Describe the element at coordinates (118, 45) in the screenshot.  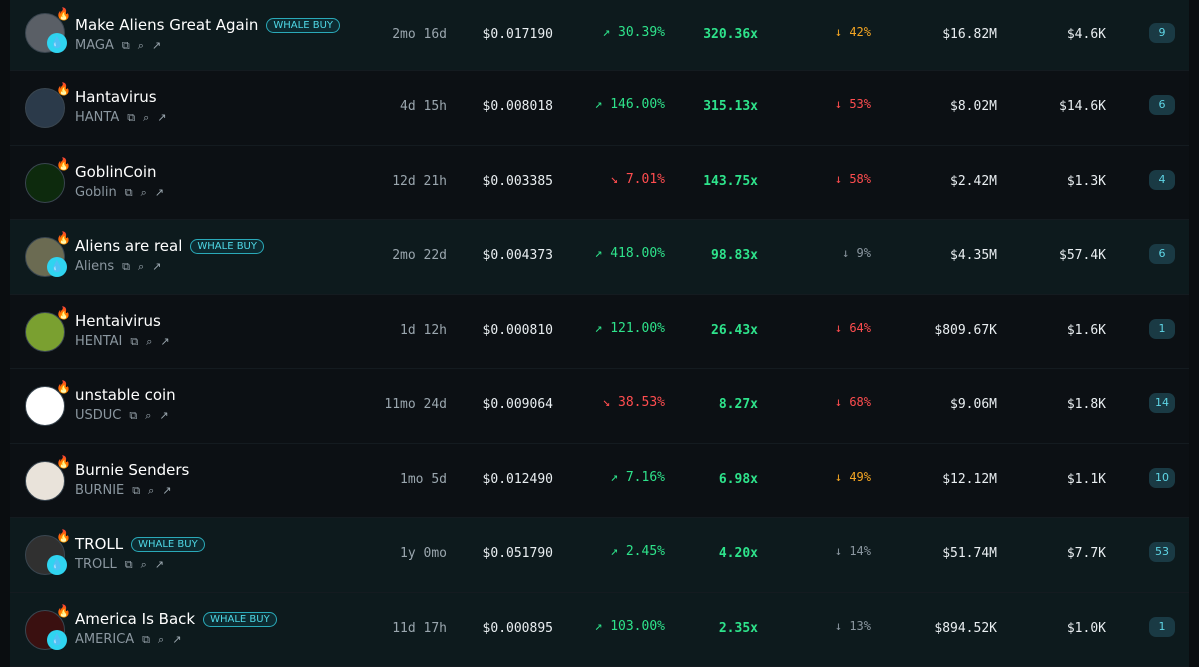
I see `token-ticker-row: MAGA ⧉ ⌕ ↗` at that location.